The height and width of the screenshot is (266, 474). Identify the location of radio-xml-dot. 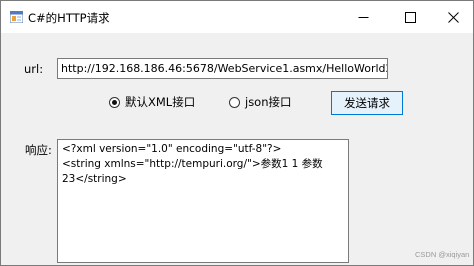
(114, 102).